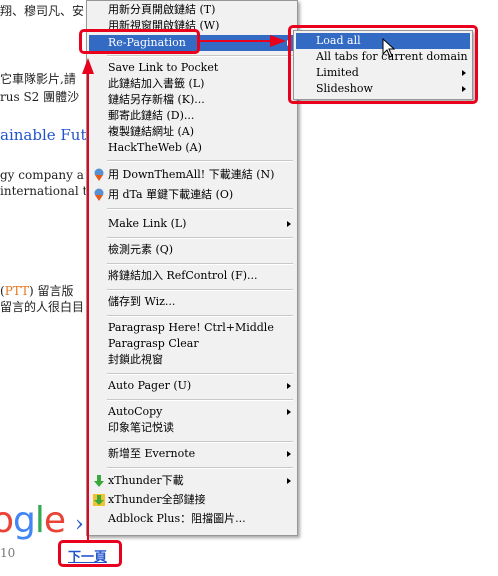  I want to click on mouse-cursor-icon, so click(389, 48).